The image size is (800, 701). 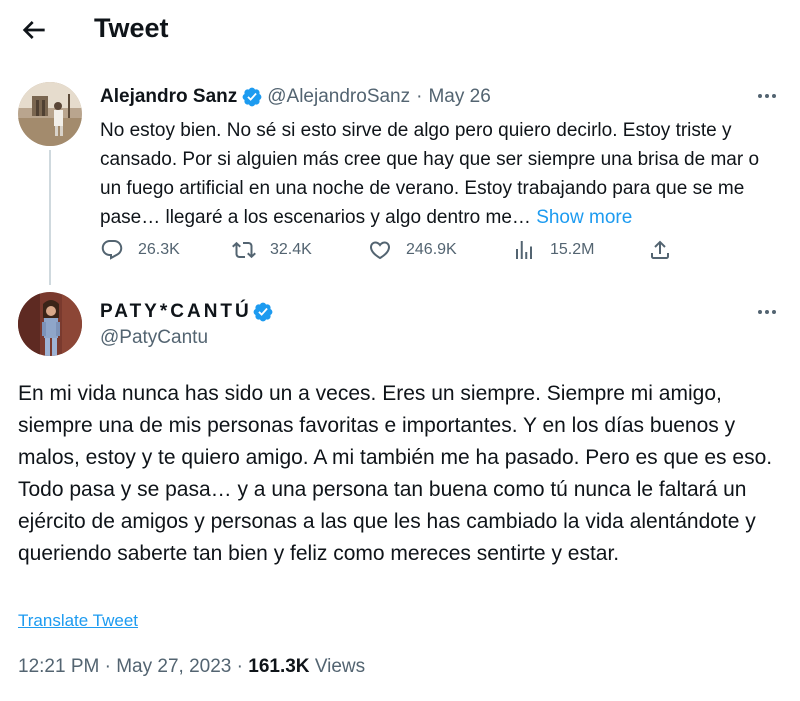 I want to click on avatar-alejandro-sanz, so click(x=50, y=114).